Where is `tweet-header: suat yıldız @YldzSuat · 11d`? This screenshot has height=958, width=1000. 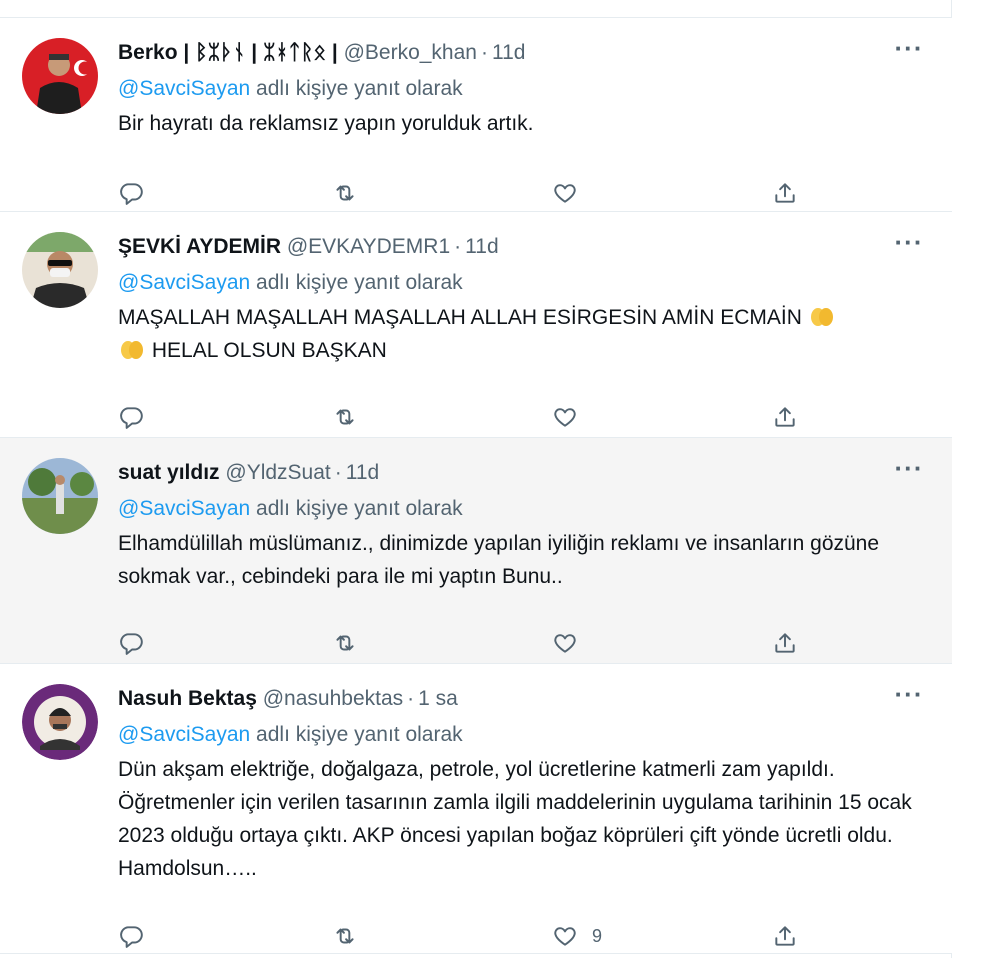 tweet-header: suat yıldız @YldzSuat · 11d is located at coordinates (521, 473).